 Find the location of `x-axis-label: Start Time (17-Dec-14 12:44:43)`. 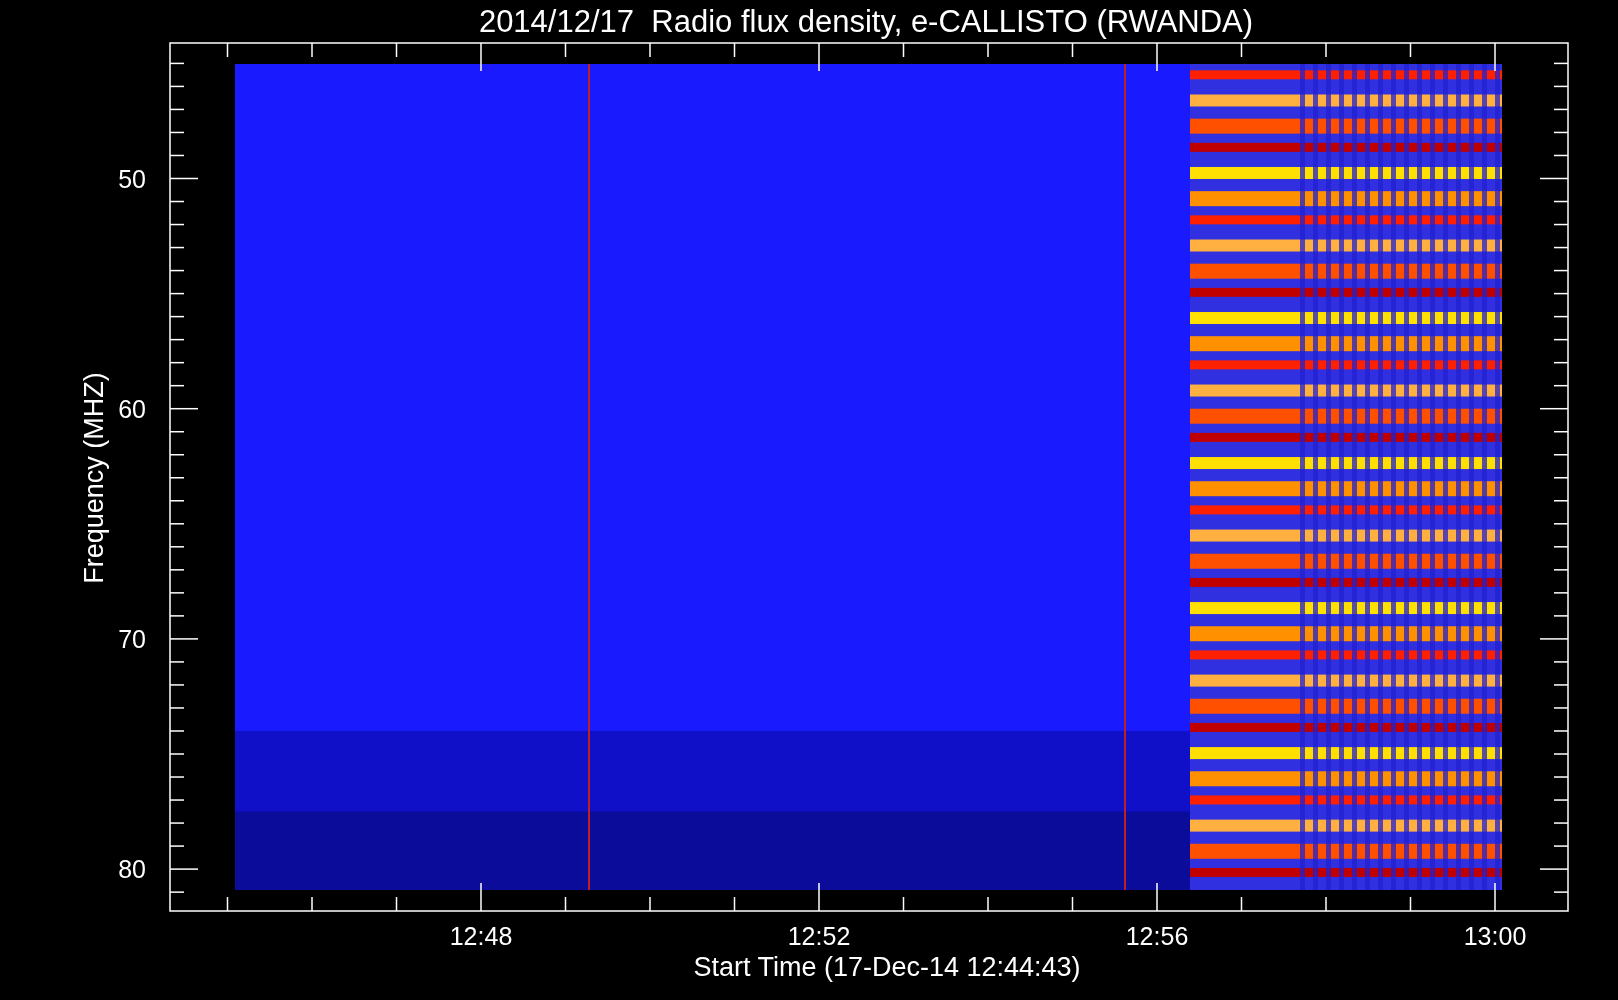

x-axis-label: Start Time (17-Dec-14 12:44:43) is located at coordinates (887, 967).